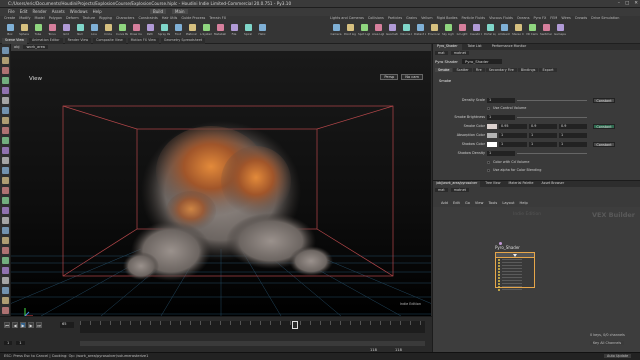 The image size is (640, 360). Describe the element at coordinates (158, 11) in the screenshot. I see `build-desktop-button: Build` at that location.